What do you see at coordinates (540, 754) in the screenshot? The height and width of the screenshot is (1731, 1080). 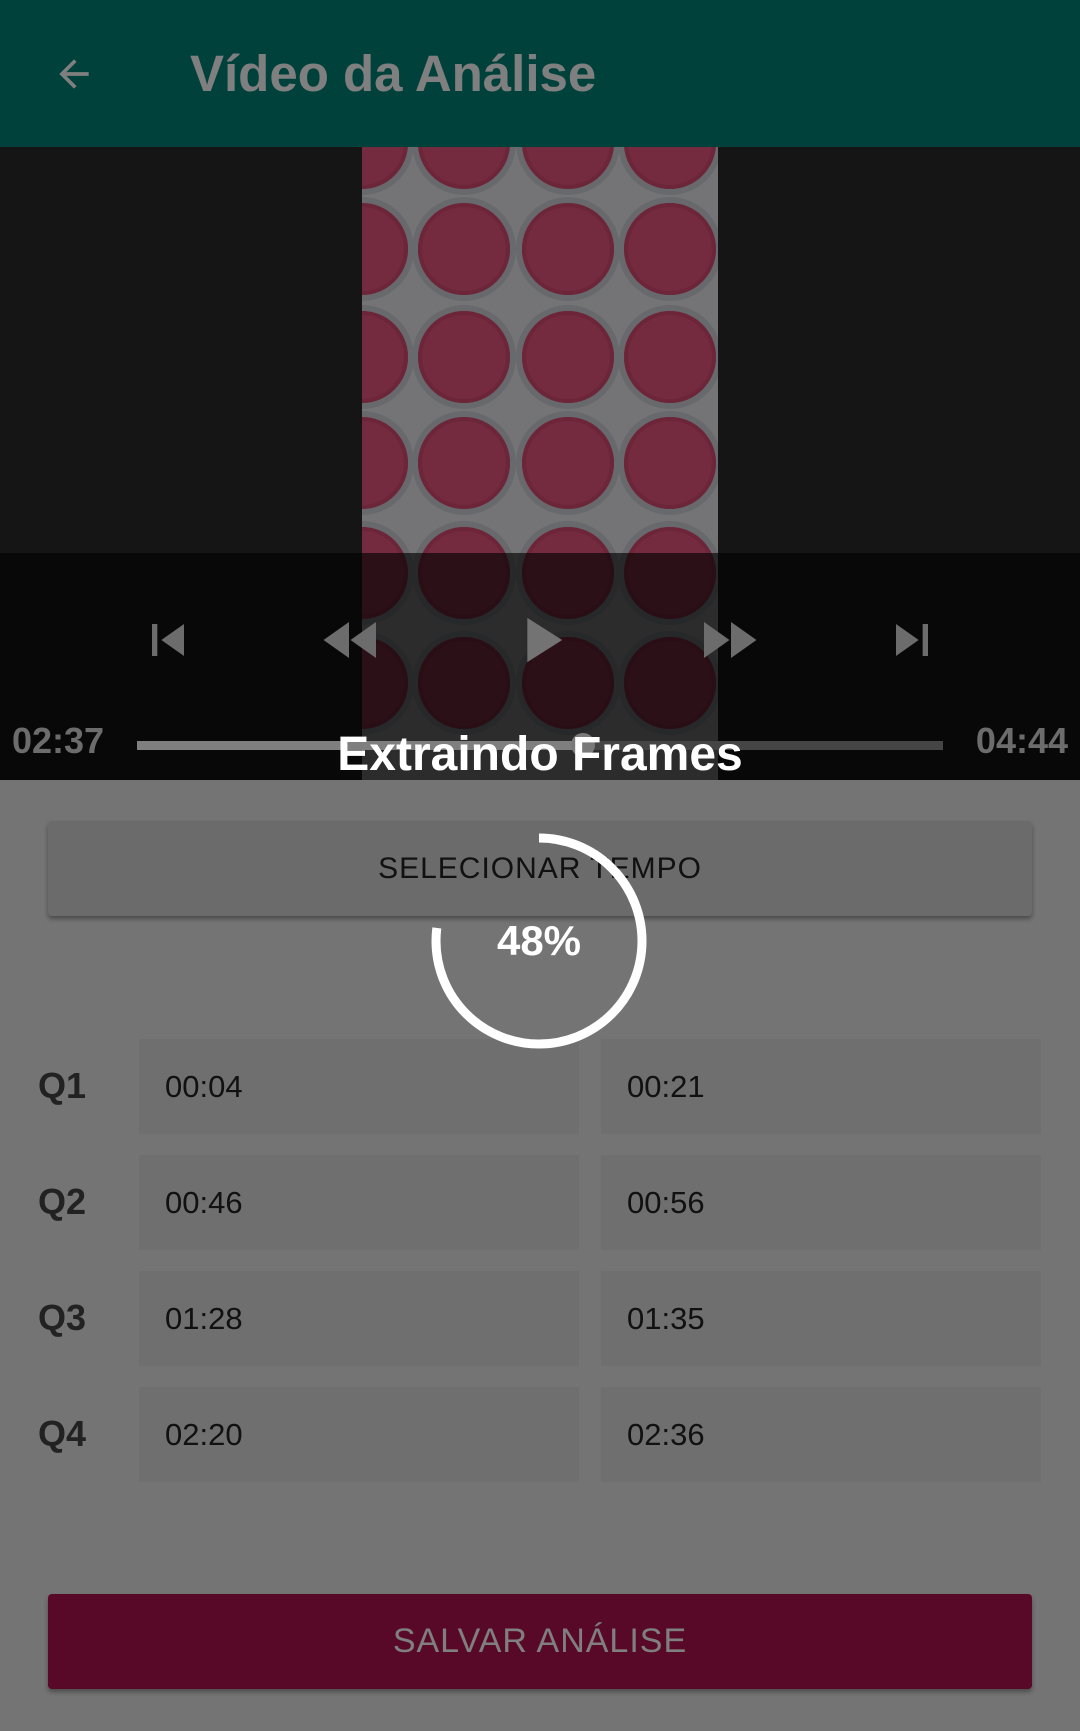 I see `progress-title: Extraindo Frames` at bounding box center [540, 754].